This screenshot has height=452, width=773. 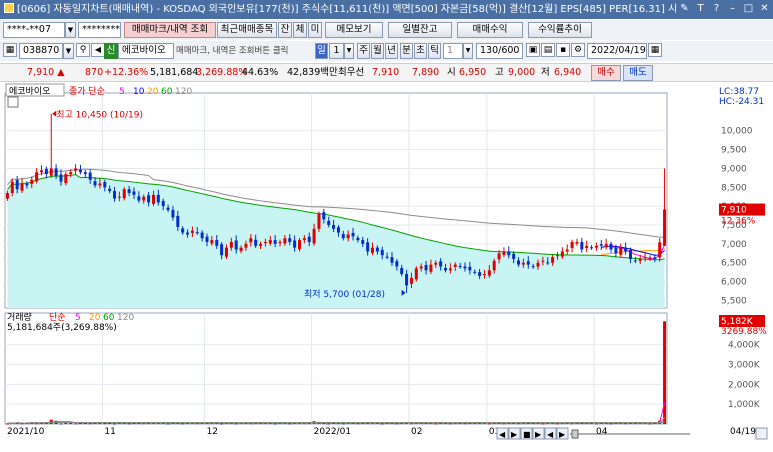 What do you see at coordinates (247, 30) in the screenshot?
I see `tab-recent-trades: 최근매매종목` at bounding box center [247, 30].